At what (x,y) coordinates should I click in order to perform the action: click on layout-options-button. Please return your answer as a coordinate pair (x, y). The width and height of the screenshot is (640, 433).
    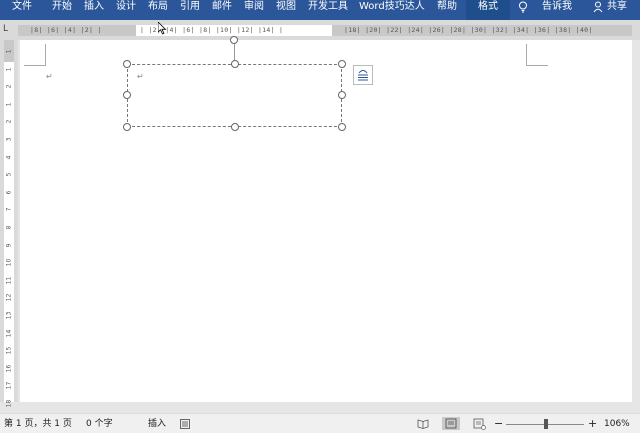
    Looking at the image, I should click on (363, 75).